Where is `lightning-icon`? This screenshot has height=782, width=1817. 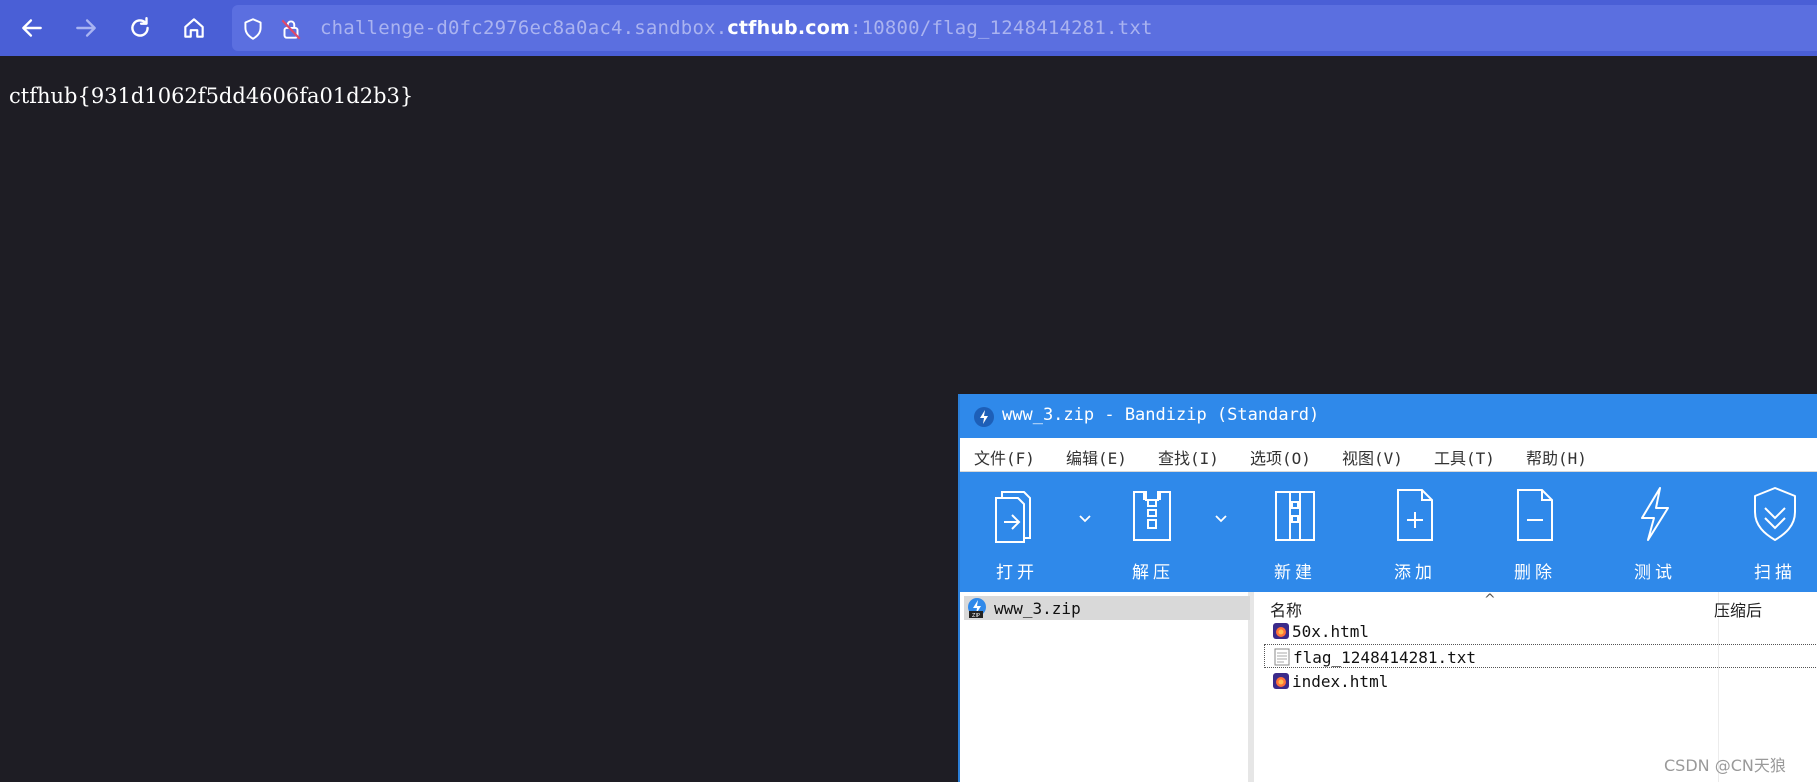
lightning-icon is located at coordinates (1655, 514).